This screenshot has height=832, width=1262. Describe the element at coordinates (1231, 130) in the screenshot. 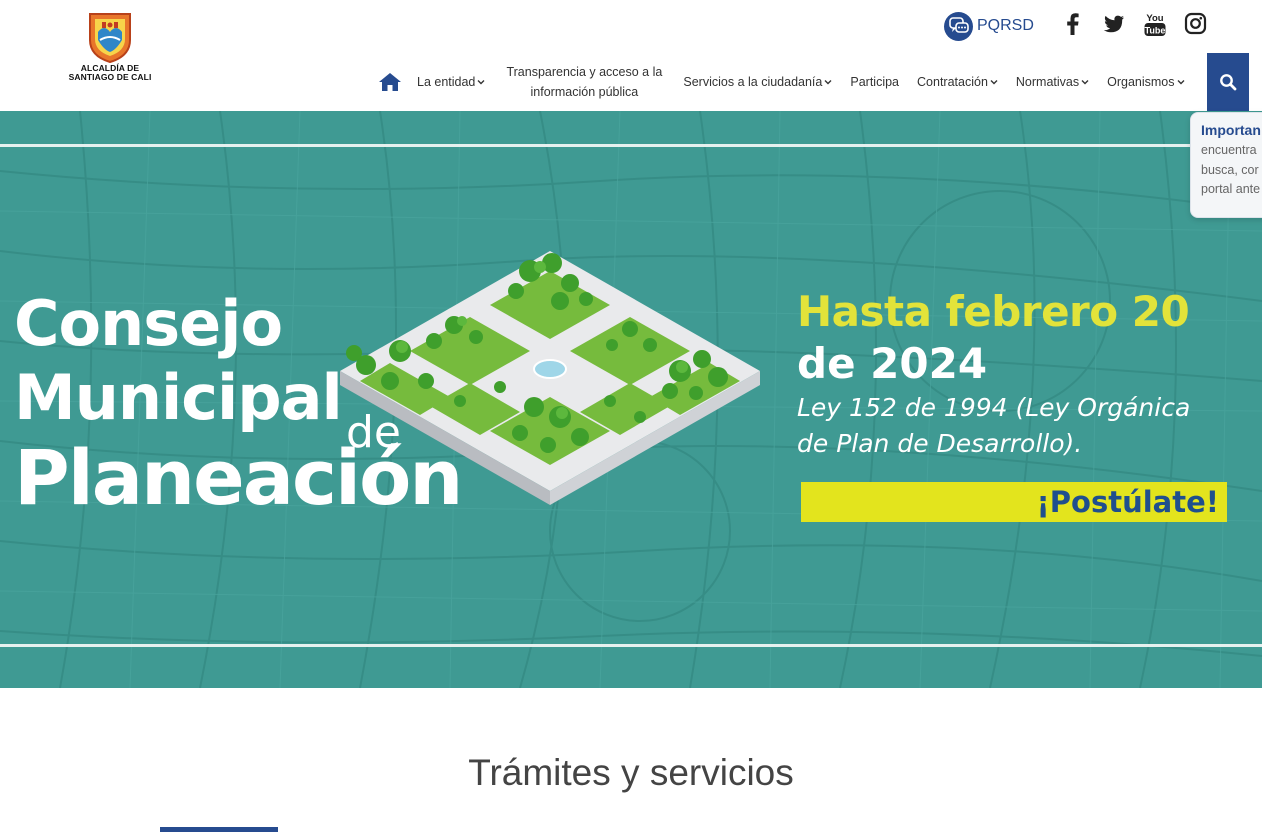

I see `notice-title: Importan` at that location.